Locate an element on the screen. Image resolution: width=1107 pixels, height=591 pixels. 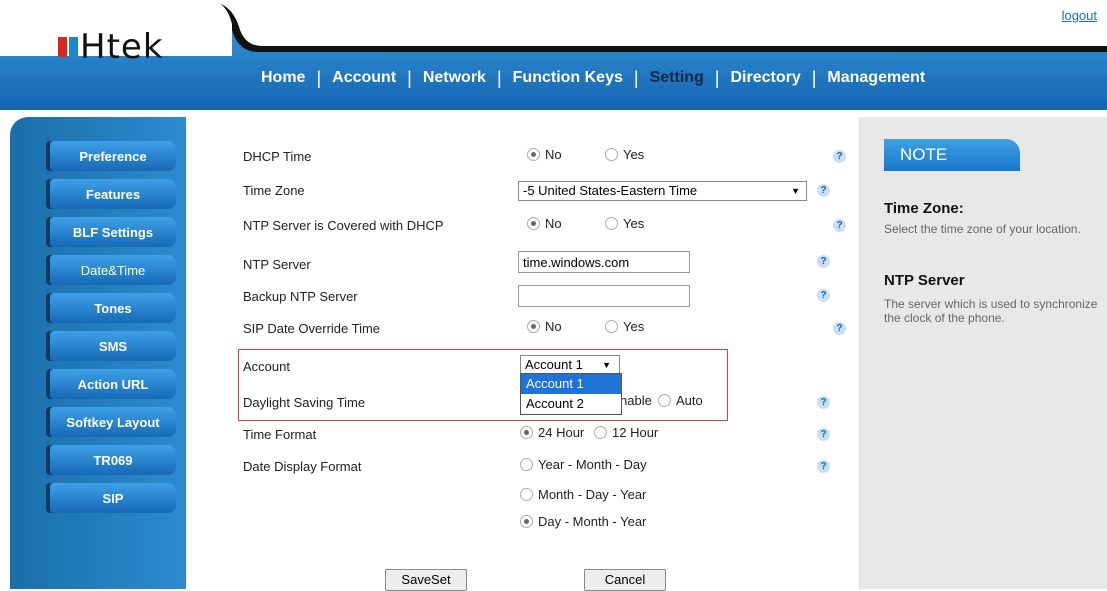
sidebar-item-softkey-layout: Softkey Layout is located at coordinates (113, 422).